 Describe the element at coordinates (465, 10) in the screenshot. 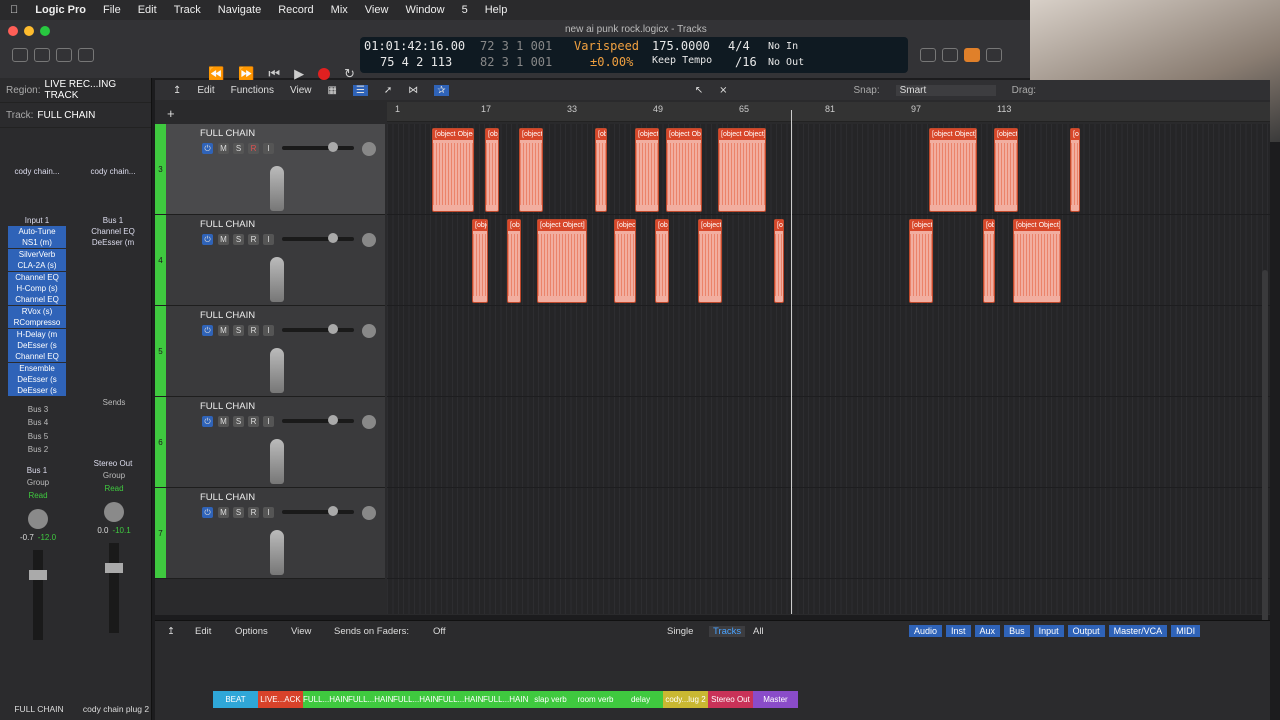

I see `menu-5: 5` at that location.